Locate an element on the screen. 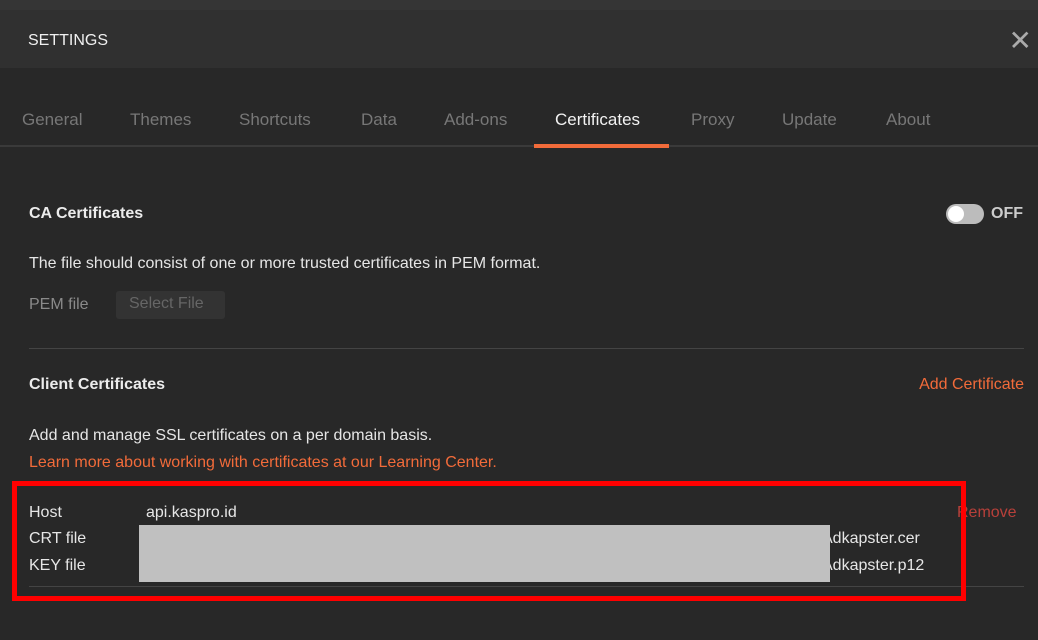 The image size is (1038, 640). add-certificate-link: Add Certificate is located at coordinates (971, 385).